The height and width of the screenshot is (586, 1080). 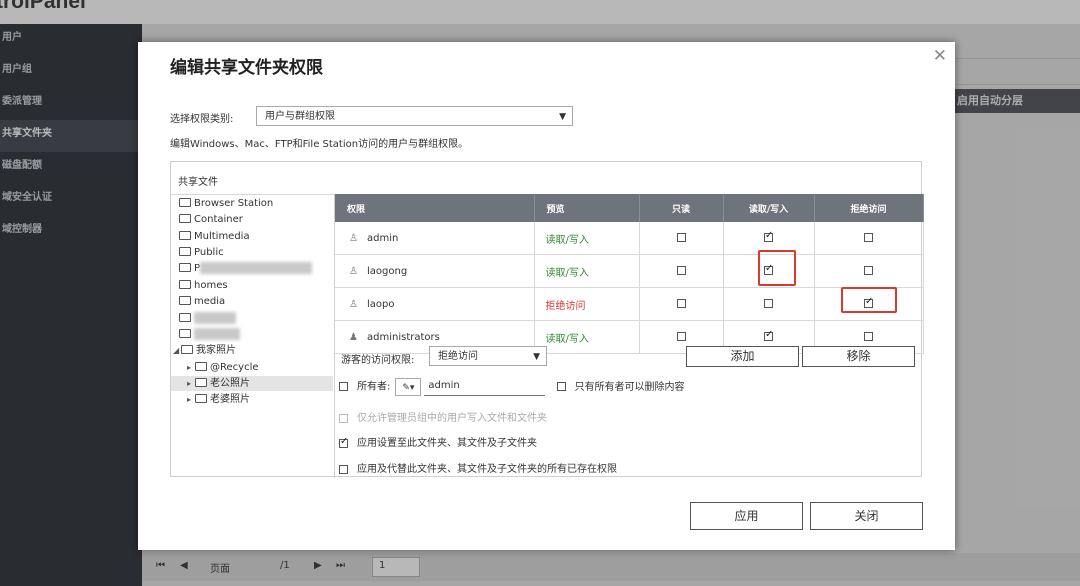 I want to click on category-select: 用户与群组权限 ▼, so click(x=414, y=116).